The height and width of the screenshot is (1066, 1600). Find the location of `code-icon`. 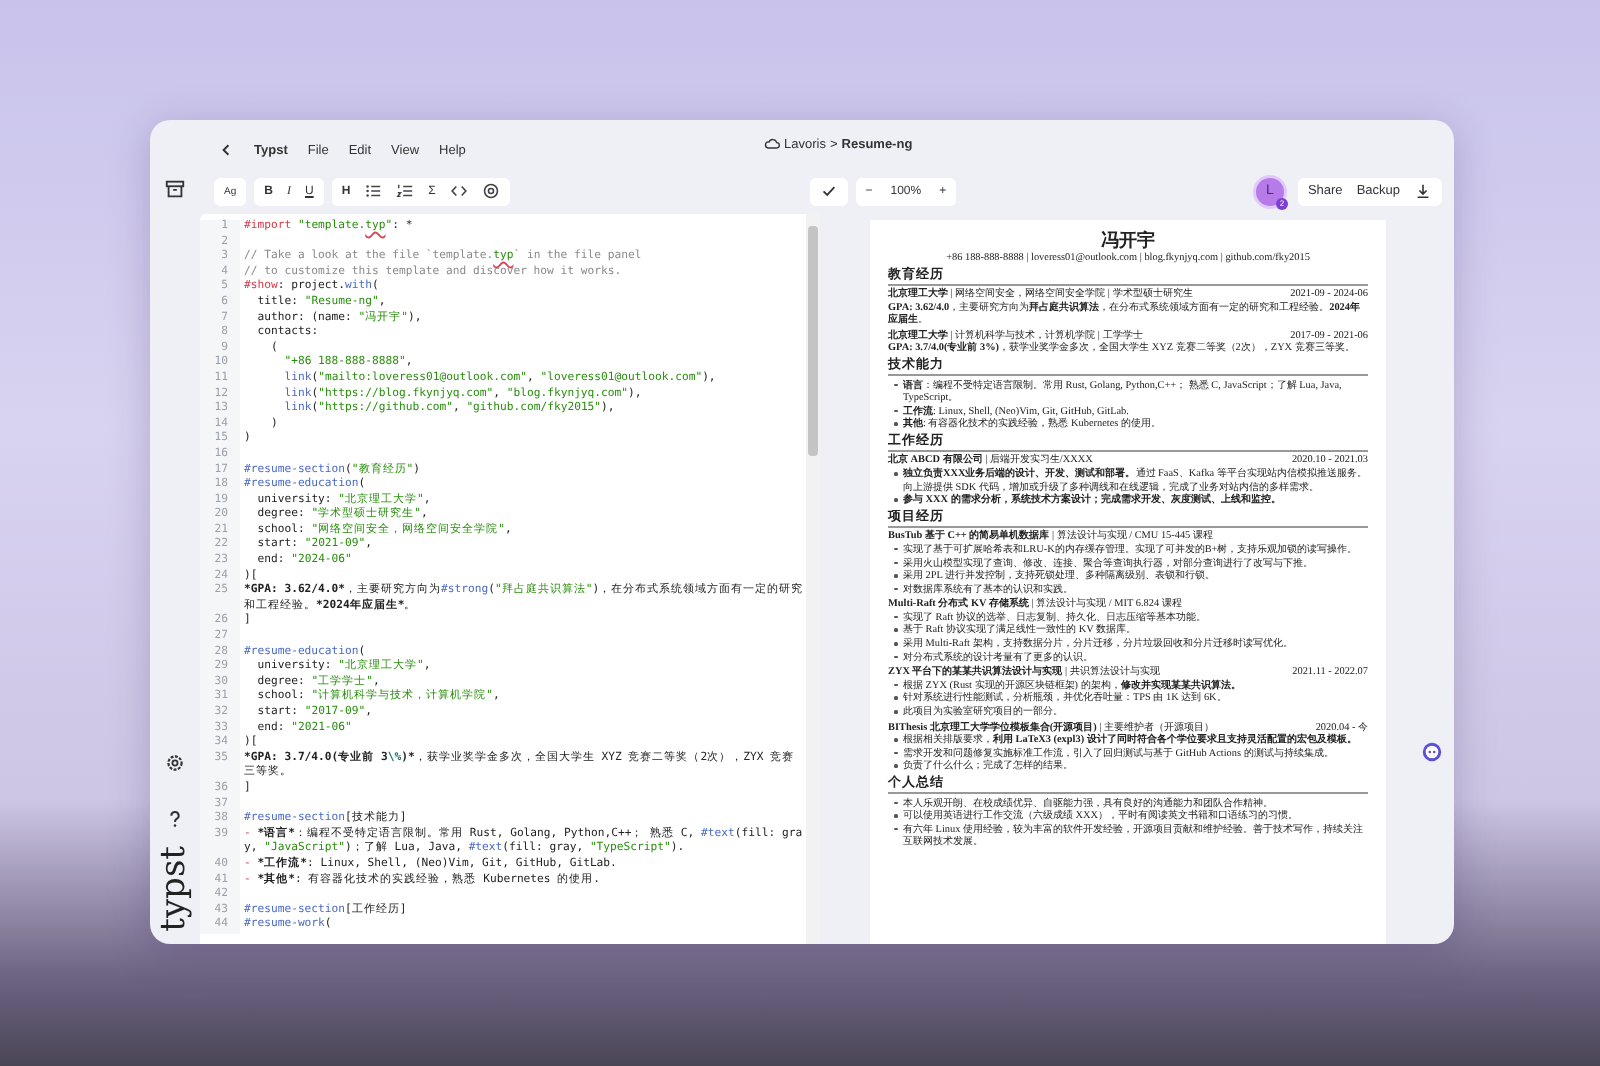

code-icon is located at coordinates (458, 191).